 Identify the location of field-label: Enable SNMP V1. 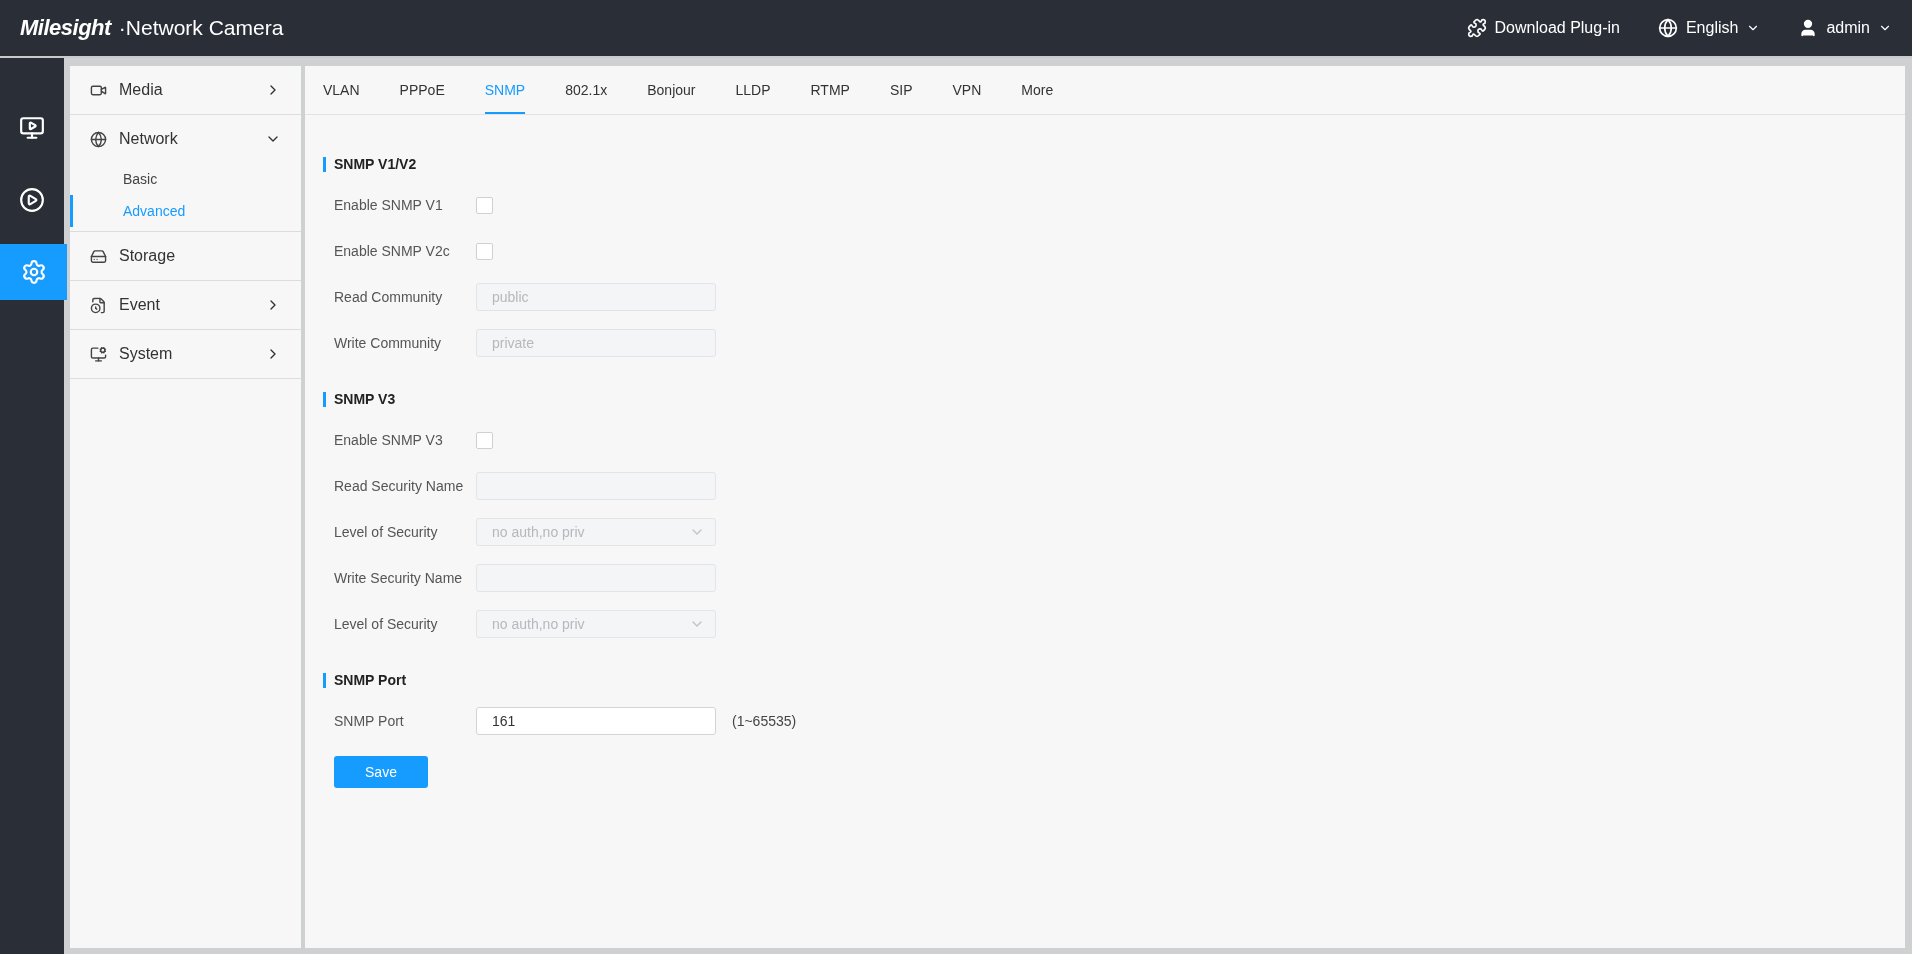
(389, 205).